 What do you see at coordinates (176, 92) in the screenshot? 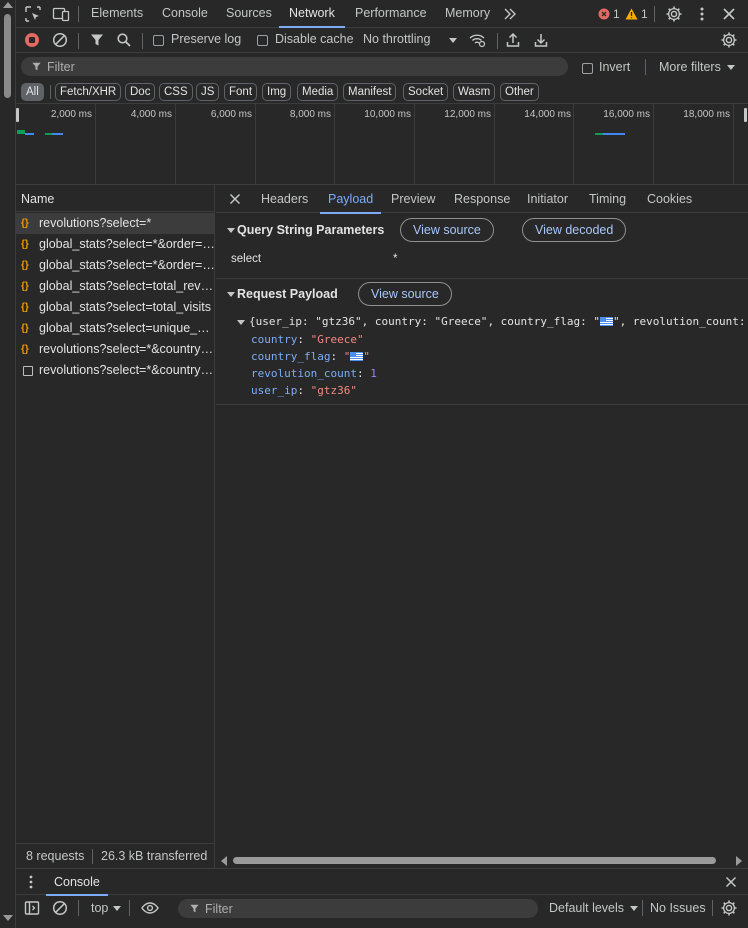
I see `type-chip-css: CSS` at bounding box center [176, 92].